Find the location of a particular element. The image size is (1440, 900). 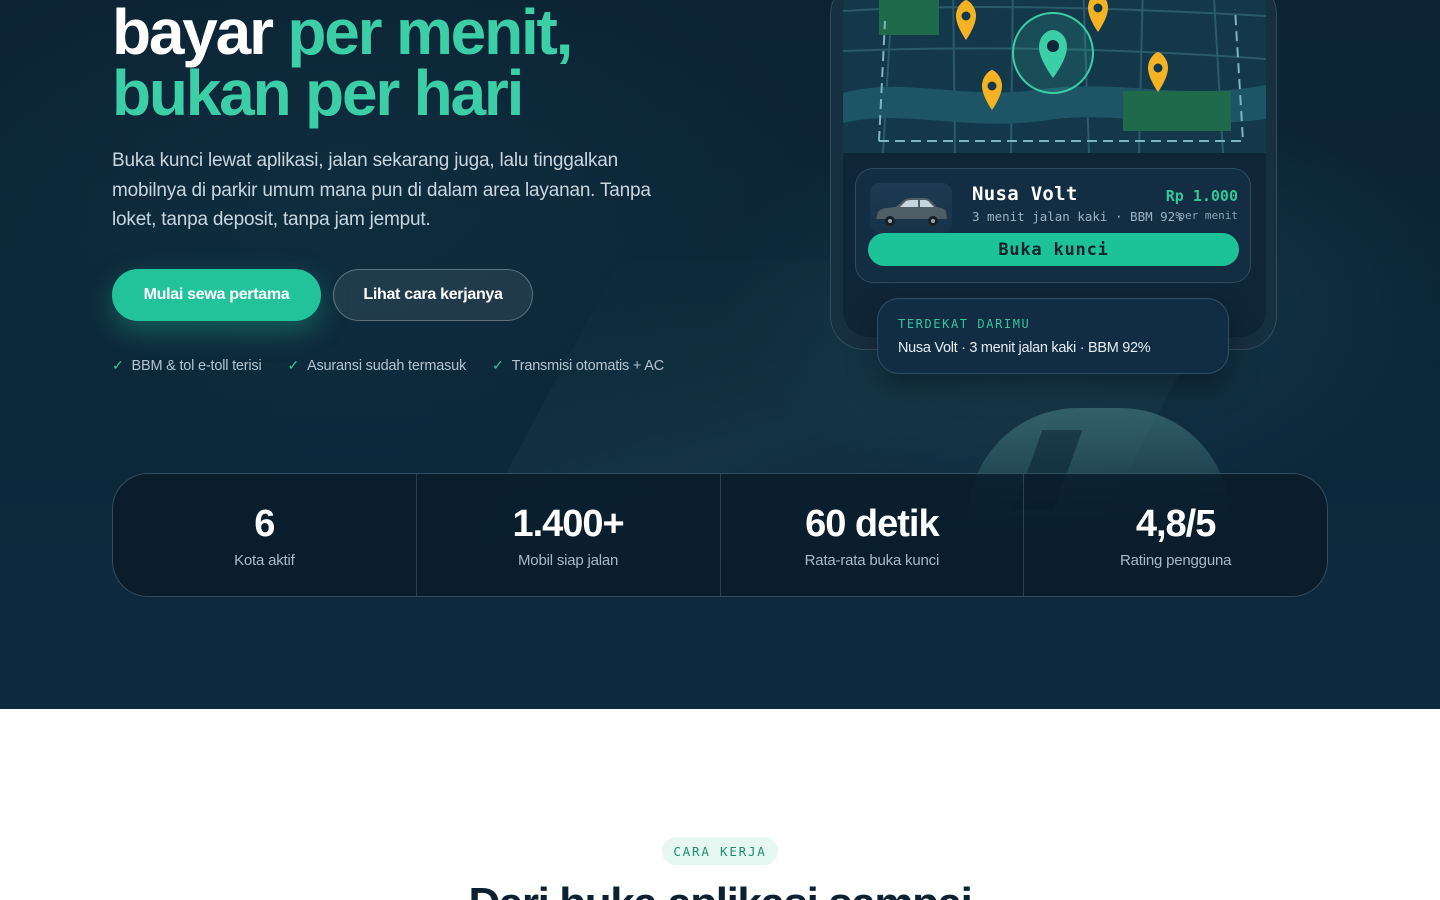

car-name: Nusa Volt is located at coordinates (1025, 194).